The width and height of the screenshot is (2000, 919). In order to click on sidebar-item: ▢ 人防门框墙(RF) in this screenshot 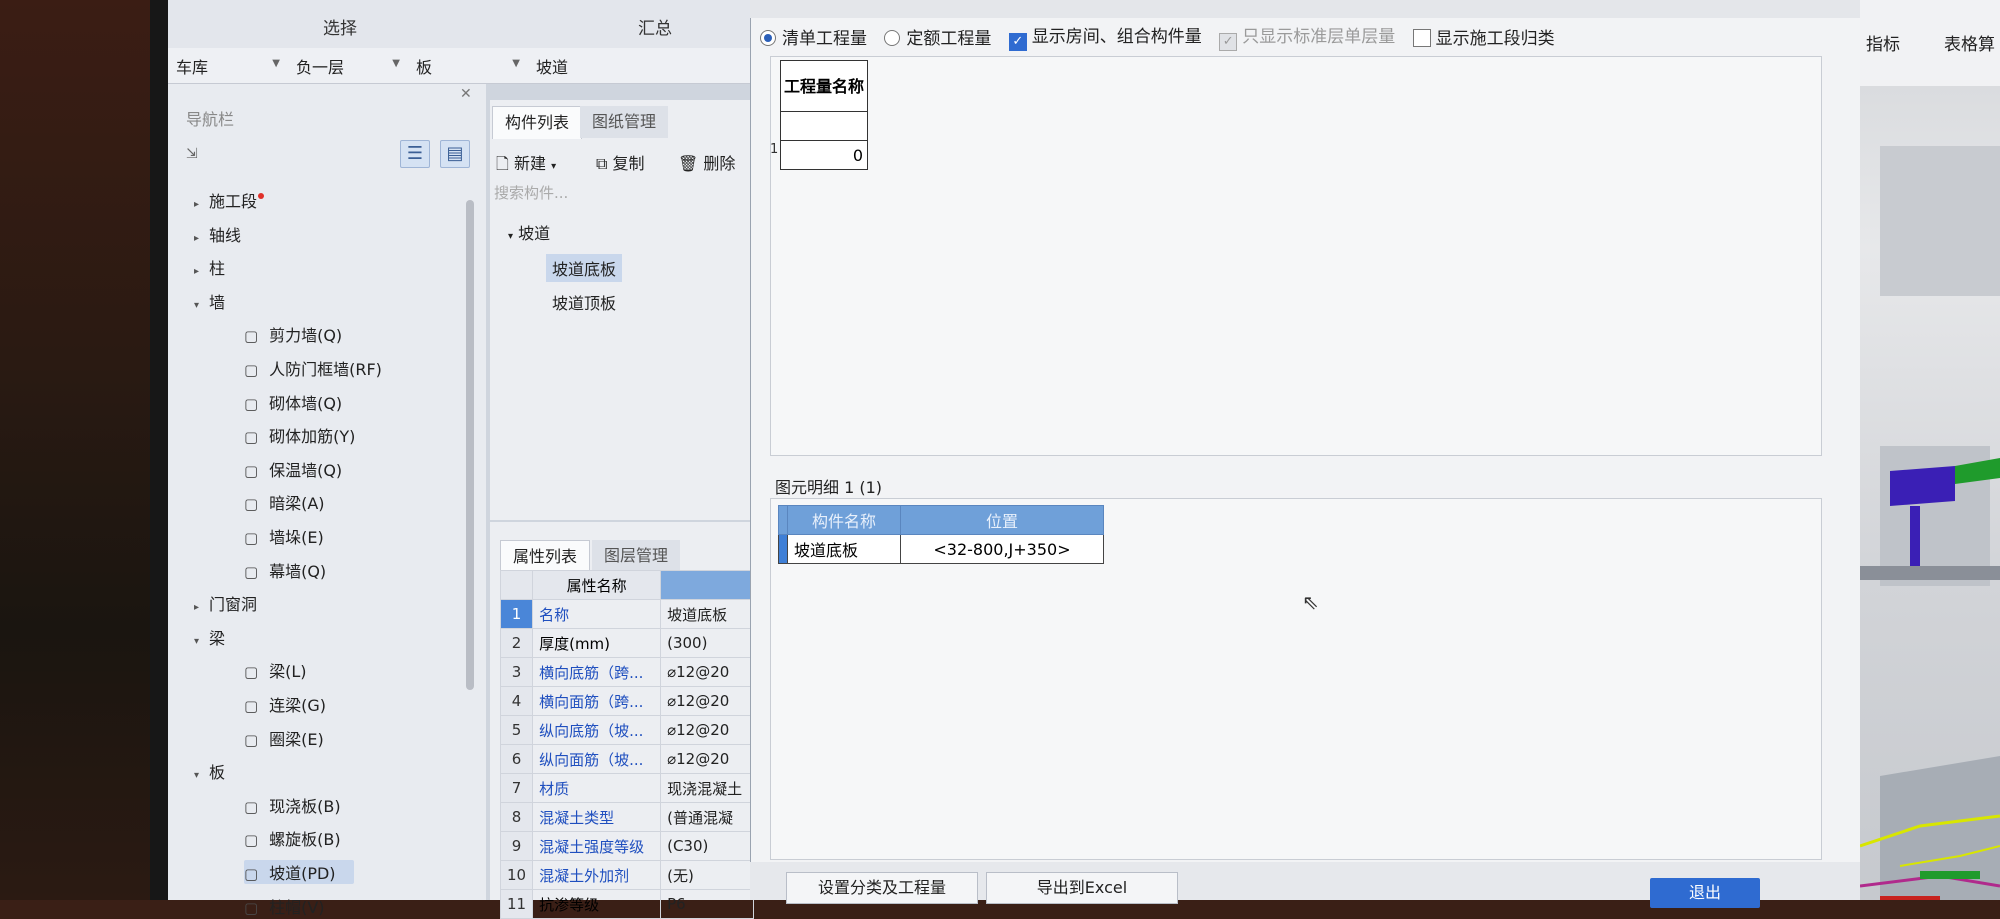, I will do `click(313, 368)`.